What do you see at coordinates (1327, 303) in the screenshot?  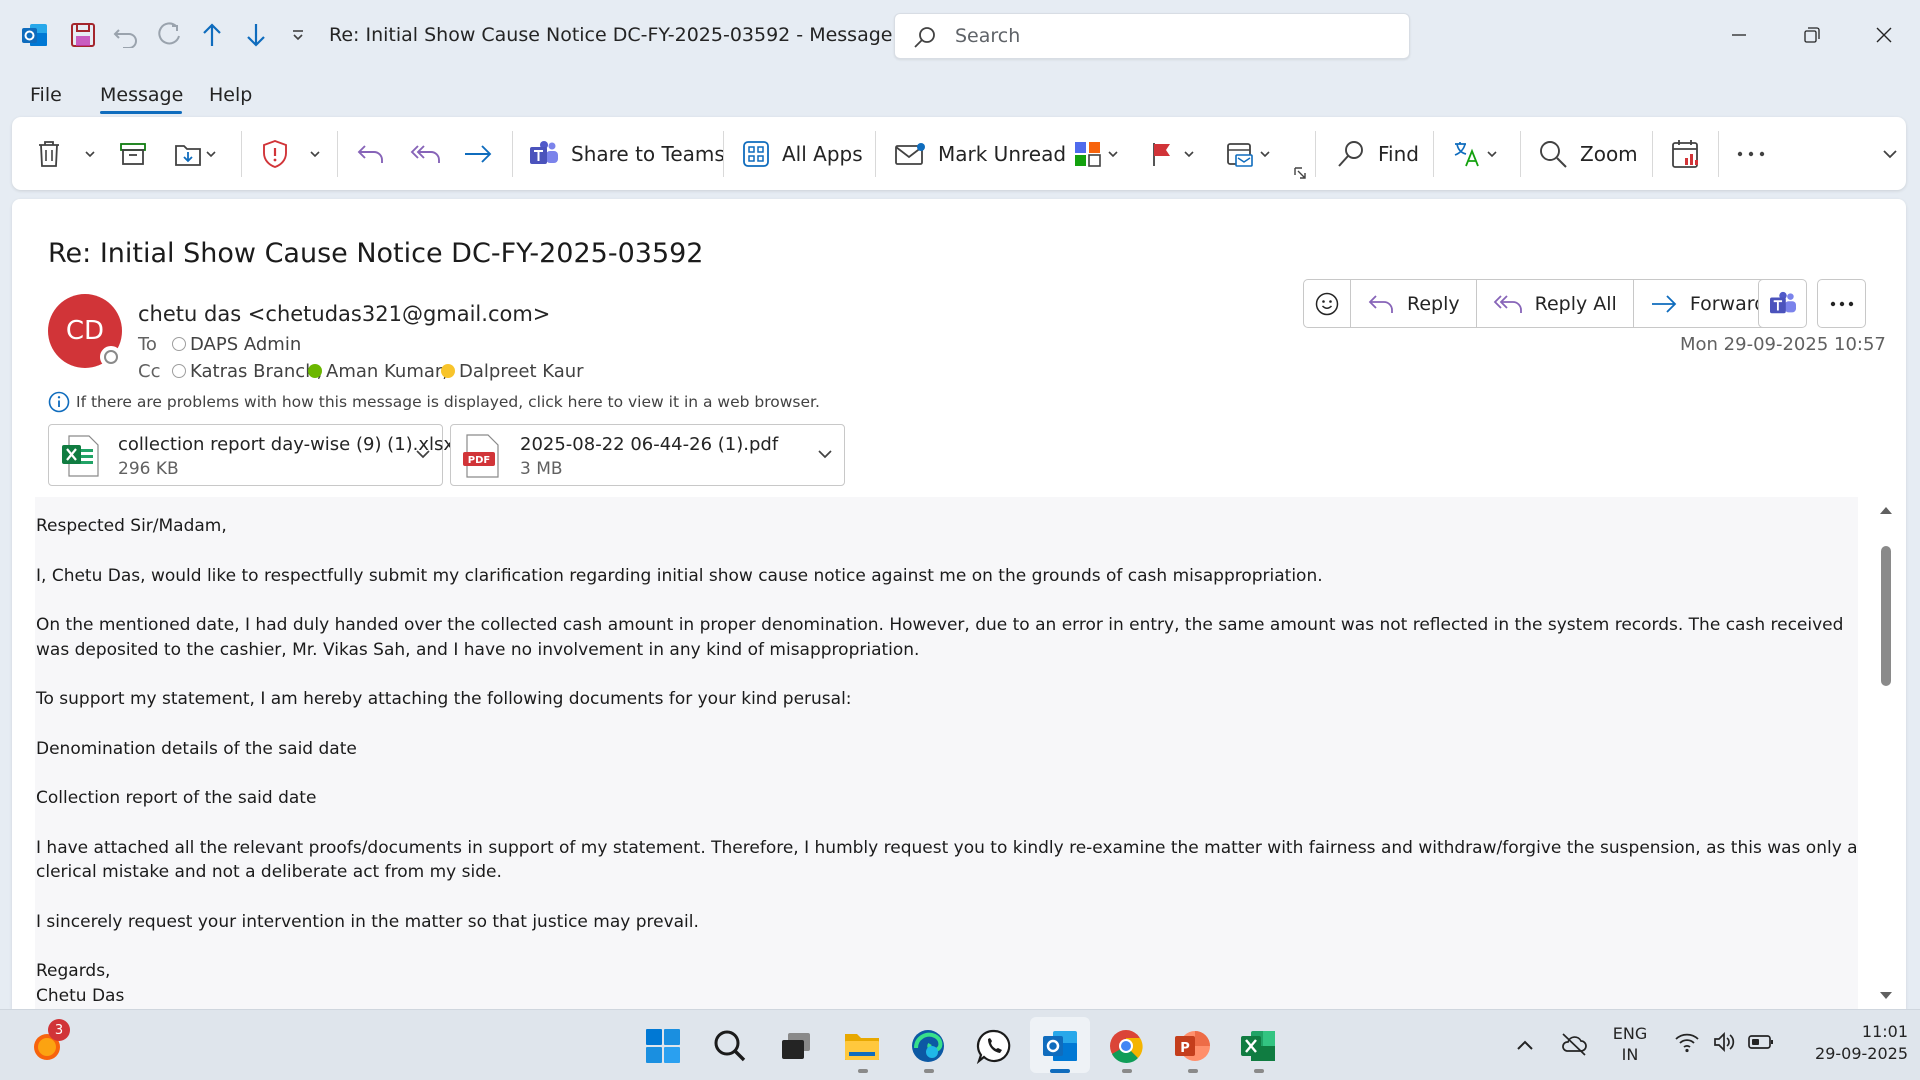 I see `reaction-button` at bounding box center [1327, 303].